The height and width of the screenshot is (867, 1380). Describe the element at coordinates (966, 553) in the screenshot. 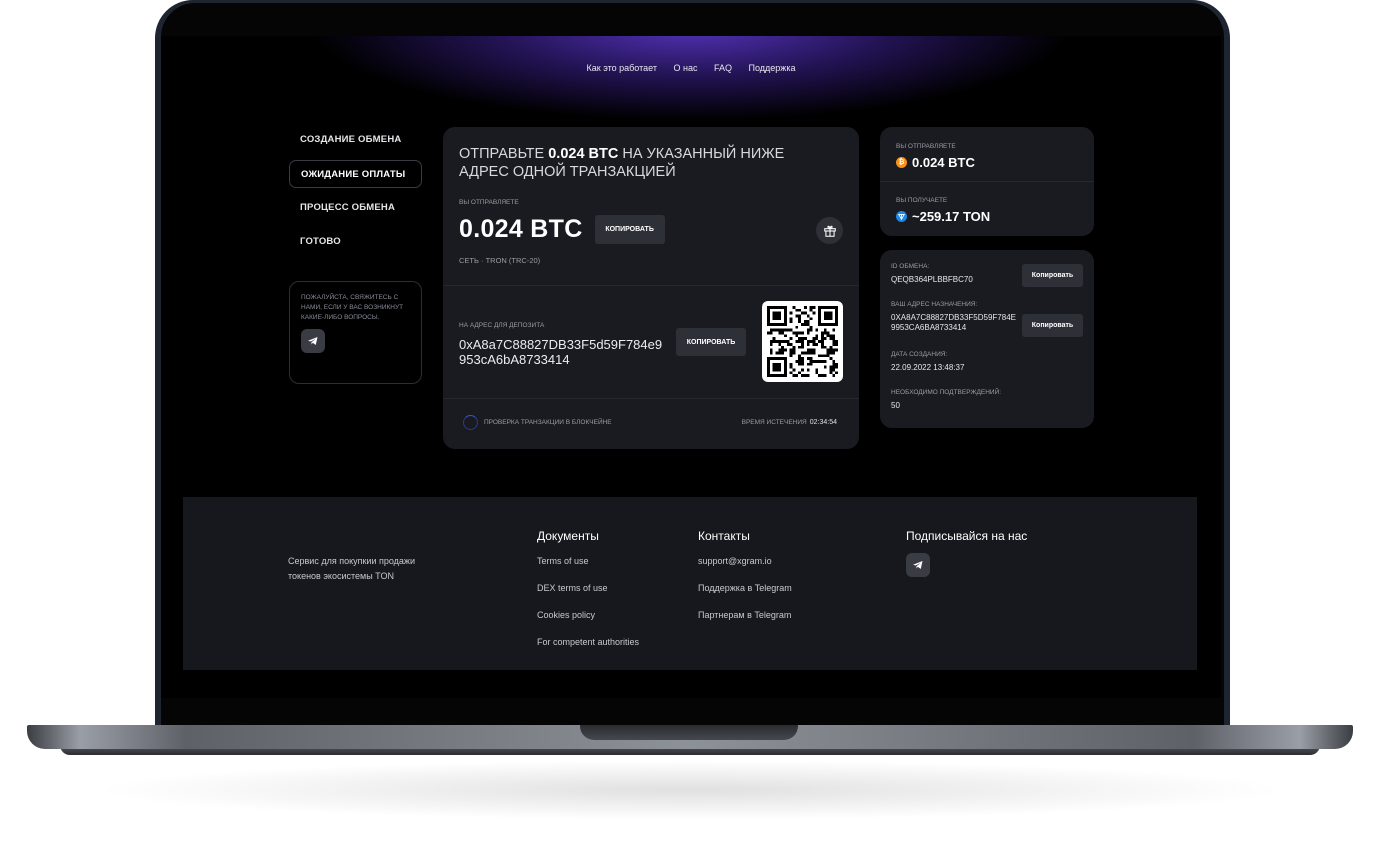

I see `footer-social: Подписывайся на нас` at that location.